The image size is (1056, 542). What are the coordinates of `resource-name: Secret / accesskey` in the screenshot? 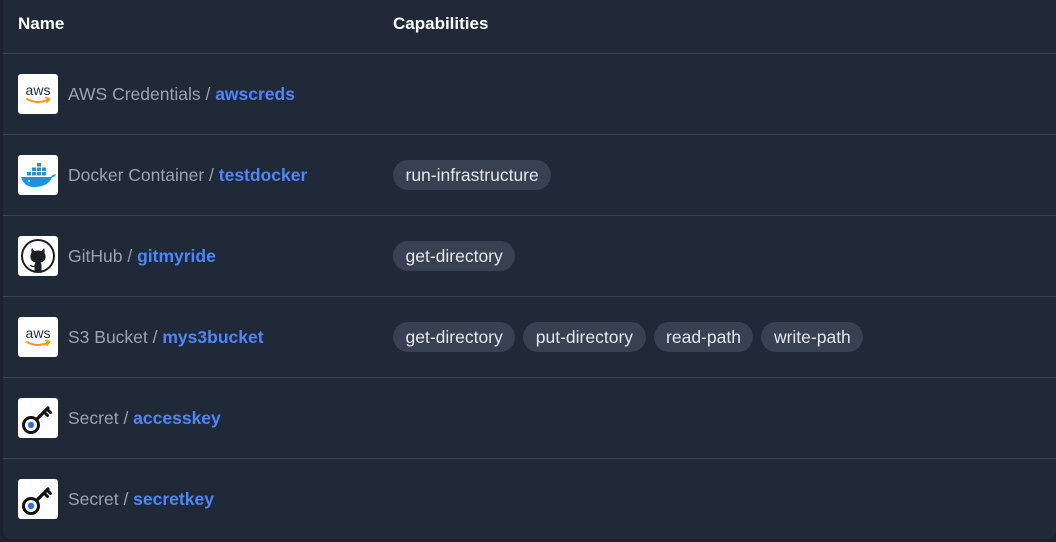 It's located at (144, 418).